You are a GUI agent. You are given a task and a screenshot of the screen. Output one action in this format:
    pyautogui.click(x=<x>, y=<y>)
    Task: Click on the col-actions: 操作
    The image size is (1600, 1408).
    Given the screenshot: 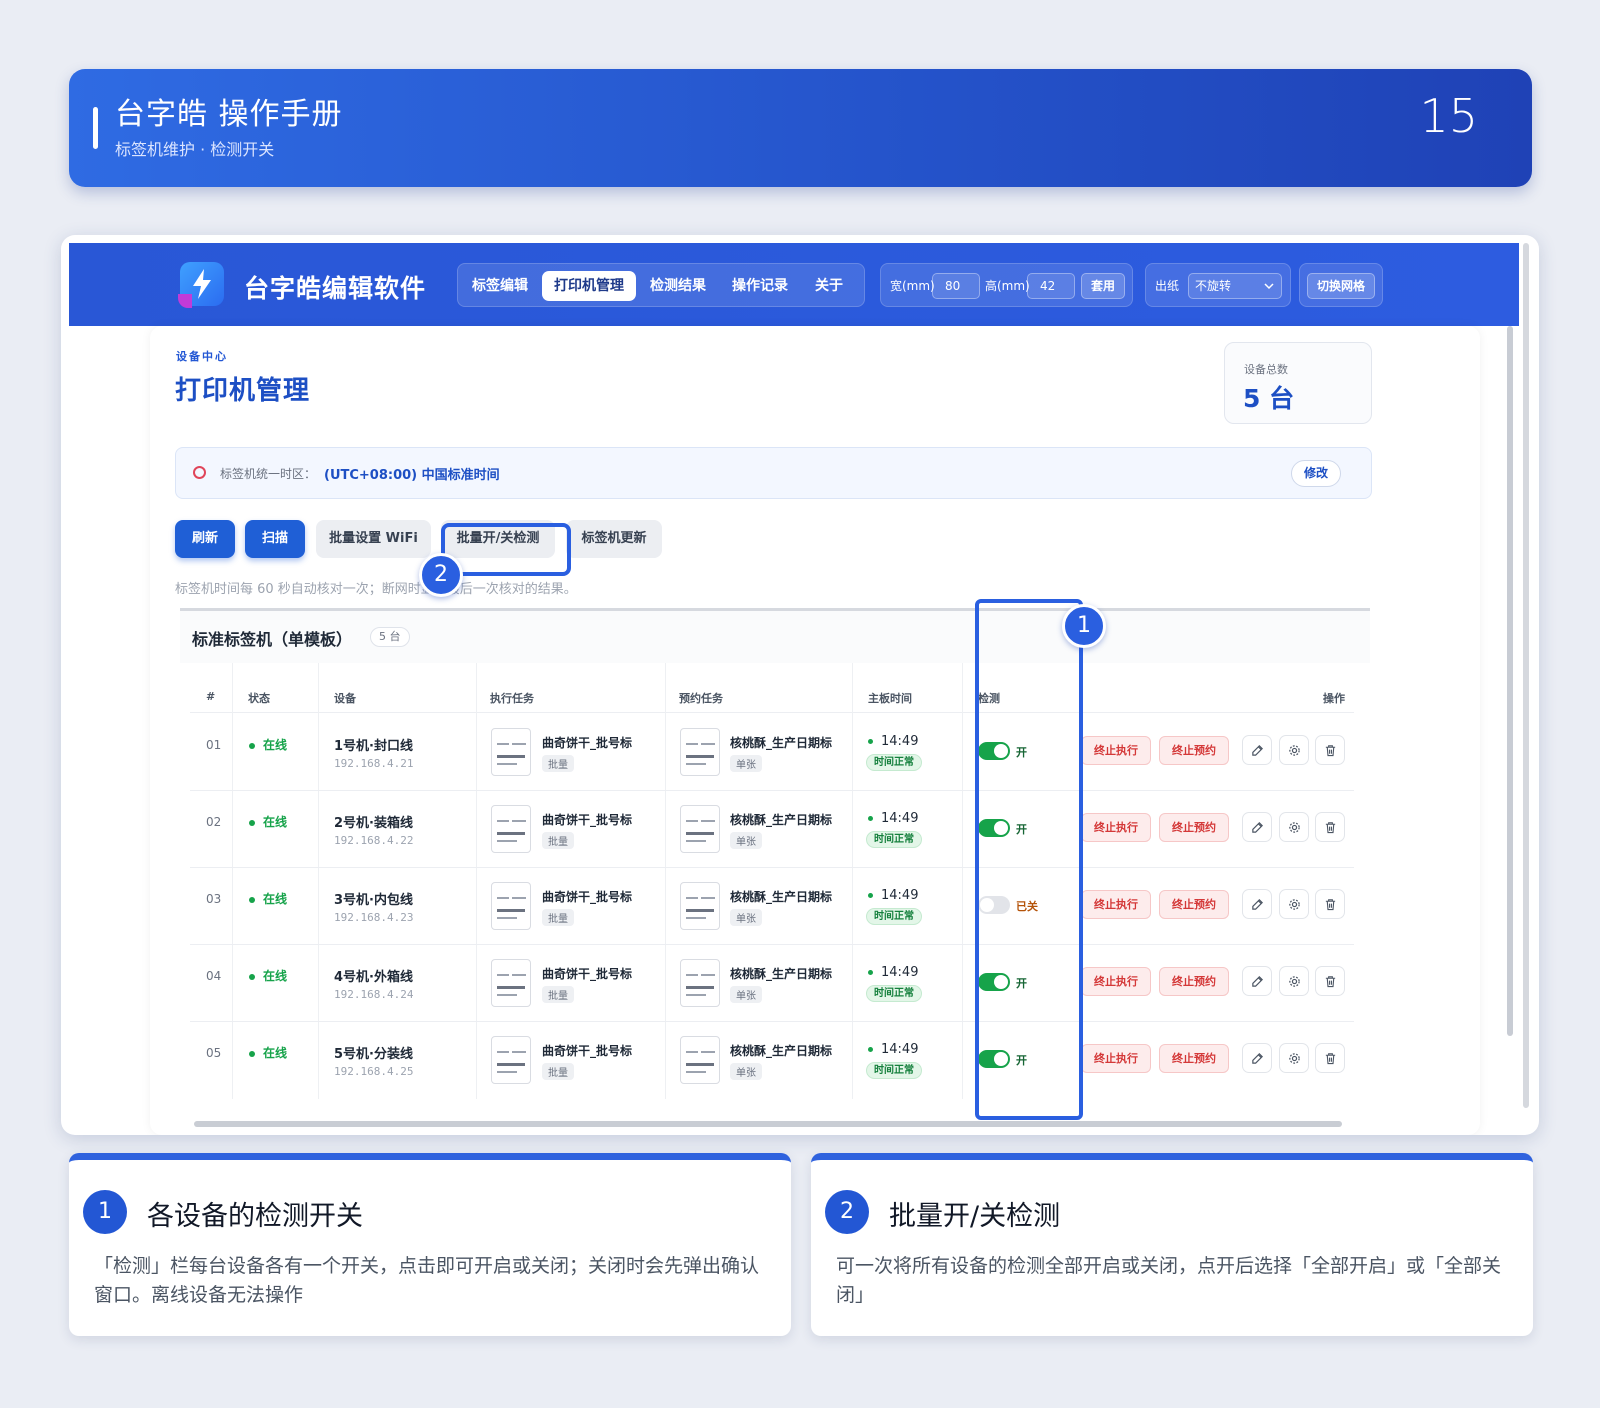 What is the action you would take?
    pyautogui.click(x=1334, y=698)
    